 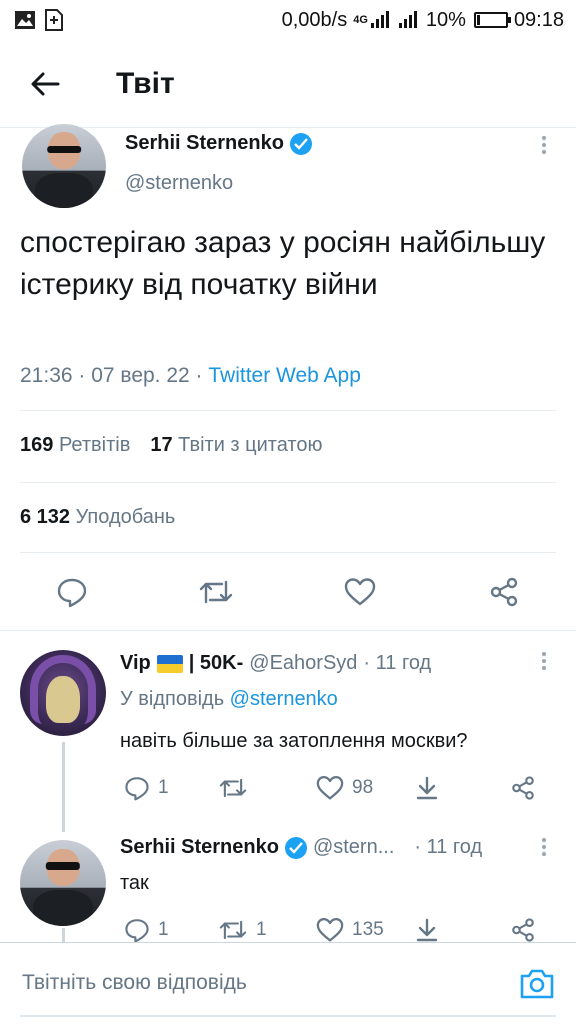 I want to click on reply-text: так, so click(x=134, y=883).